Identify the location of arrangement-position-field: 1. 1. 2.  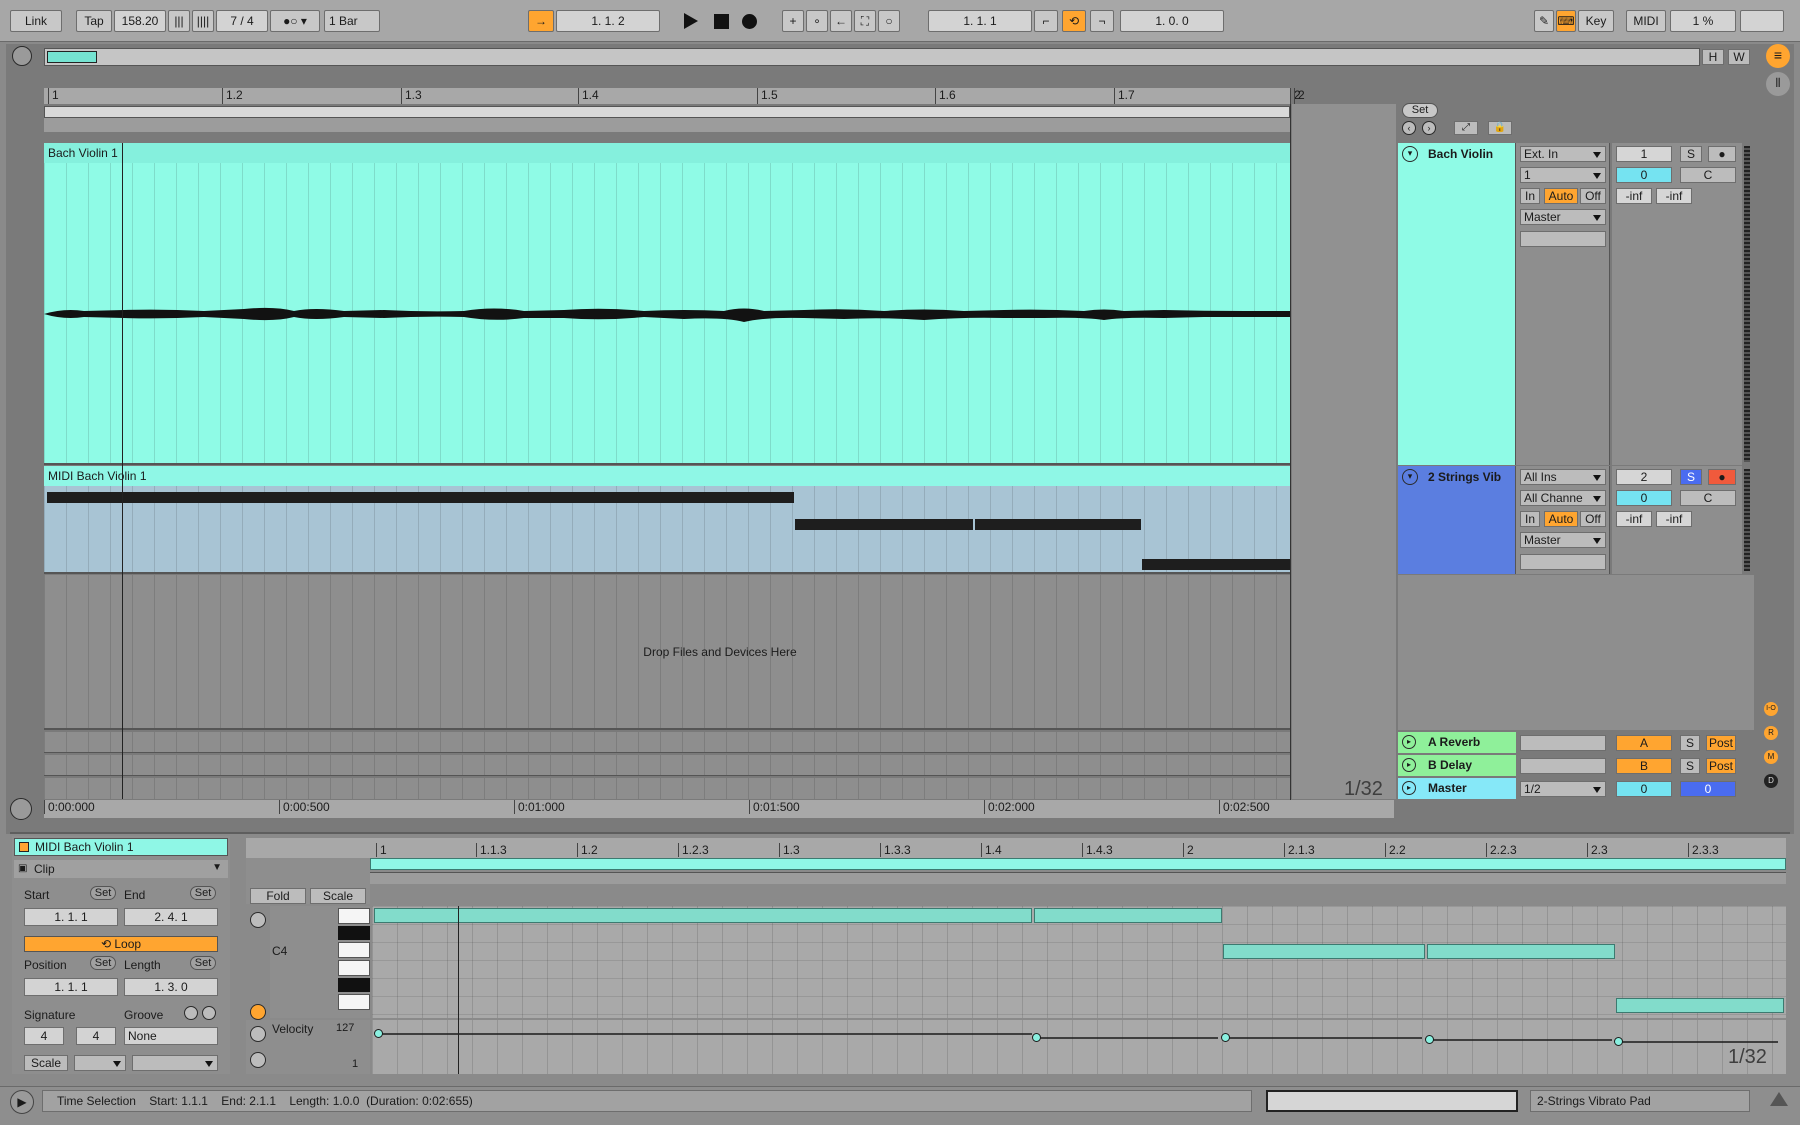
(608, 21).